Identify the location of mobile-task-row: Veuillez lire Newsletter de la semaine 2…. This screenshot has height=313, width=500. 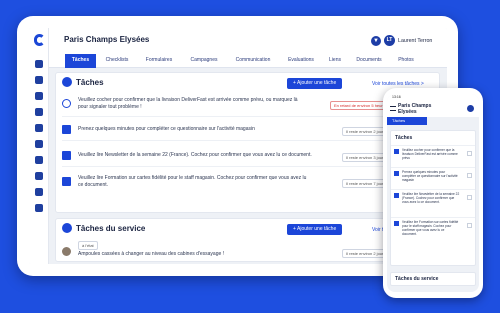
(433, 203).